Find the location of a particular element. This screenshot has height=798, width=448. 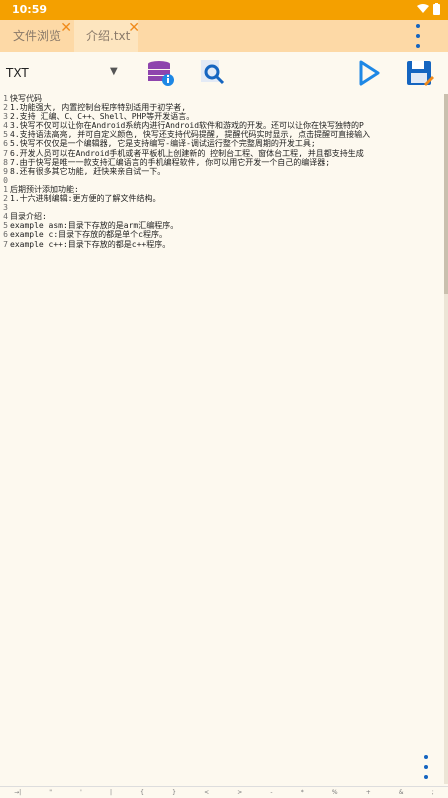

code-line: 目录介绍: is located at coordinates (227, 216).